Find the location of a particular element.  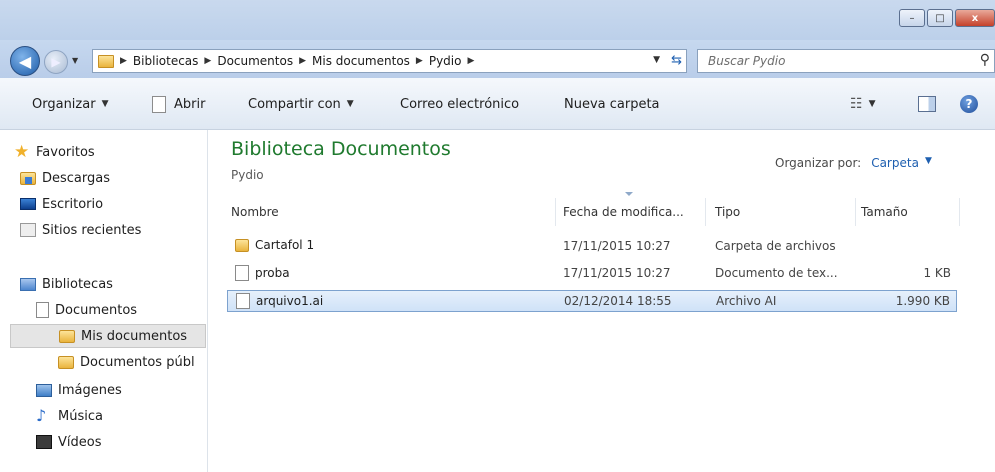

file-size: 1 KB is located at coordinates (937, 273).